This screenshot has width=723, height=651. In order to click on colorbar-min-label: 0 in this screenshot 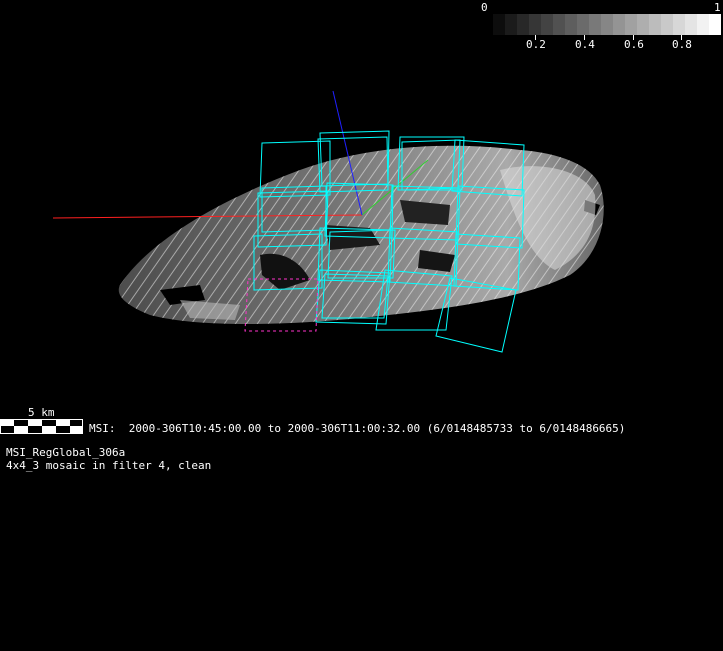, I will do `click(484, 7)`.